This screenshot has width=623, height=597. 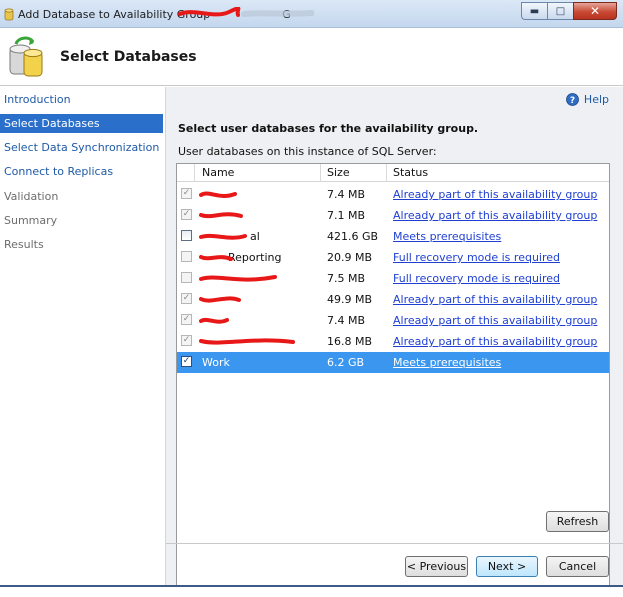 I want to click on nav-item-summary: Summary, so click(x=31, y=220).